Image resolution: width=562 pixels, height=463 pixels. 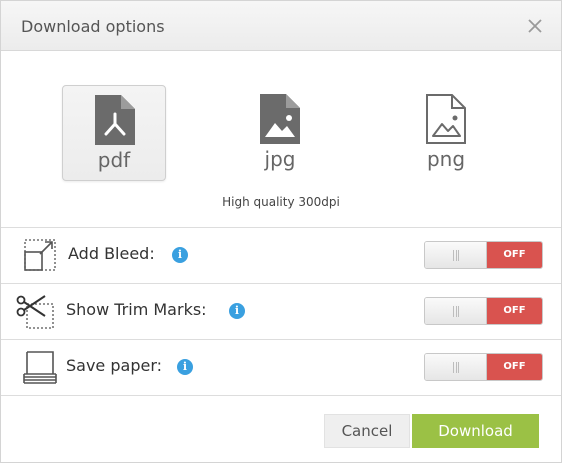 What do you see at coordinates (280, 119) in the screenshot?
I see `image-file-icon` at bounding box center [280, 119].